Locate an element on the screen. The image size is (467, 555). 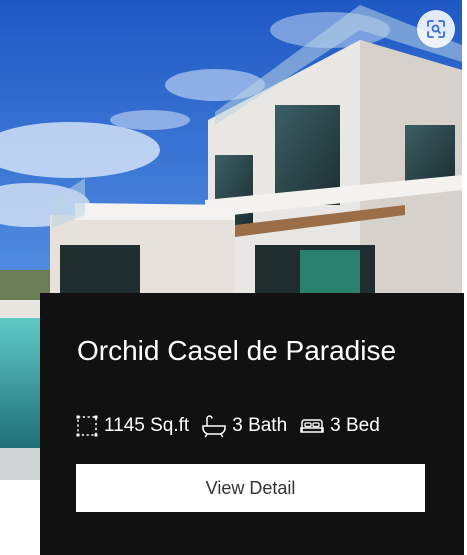
feature-bed-text: 3 Bed is located at coordinates (355, 425).